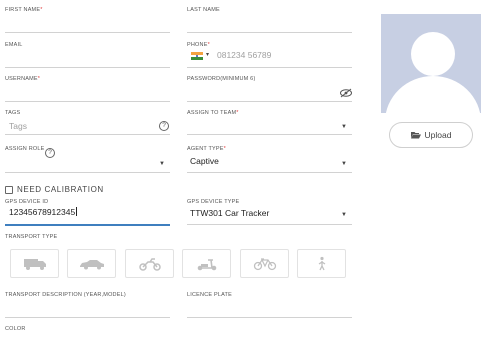  Describe the element at coordinates (31, 237) in the screenshot. I see `transport-type-label: TRANSPORT TYPE` at that location.